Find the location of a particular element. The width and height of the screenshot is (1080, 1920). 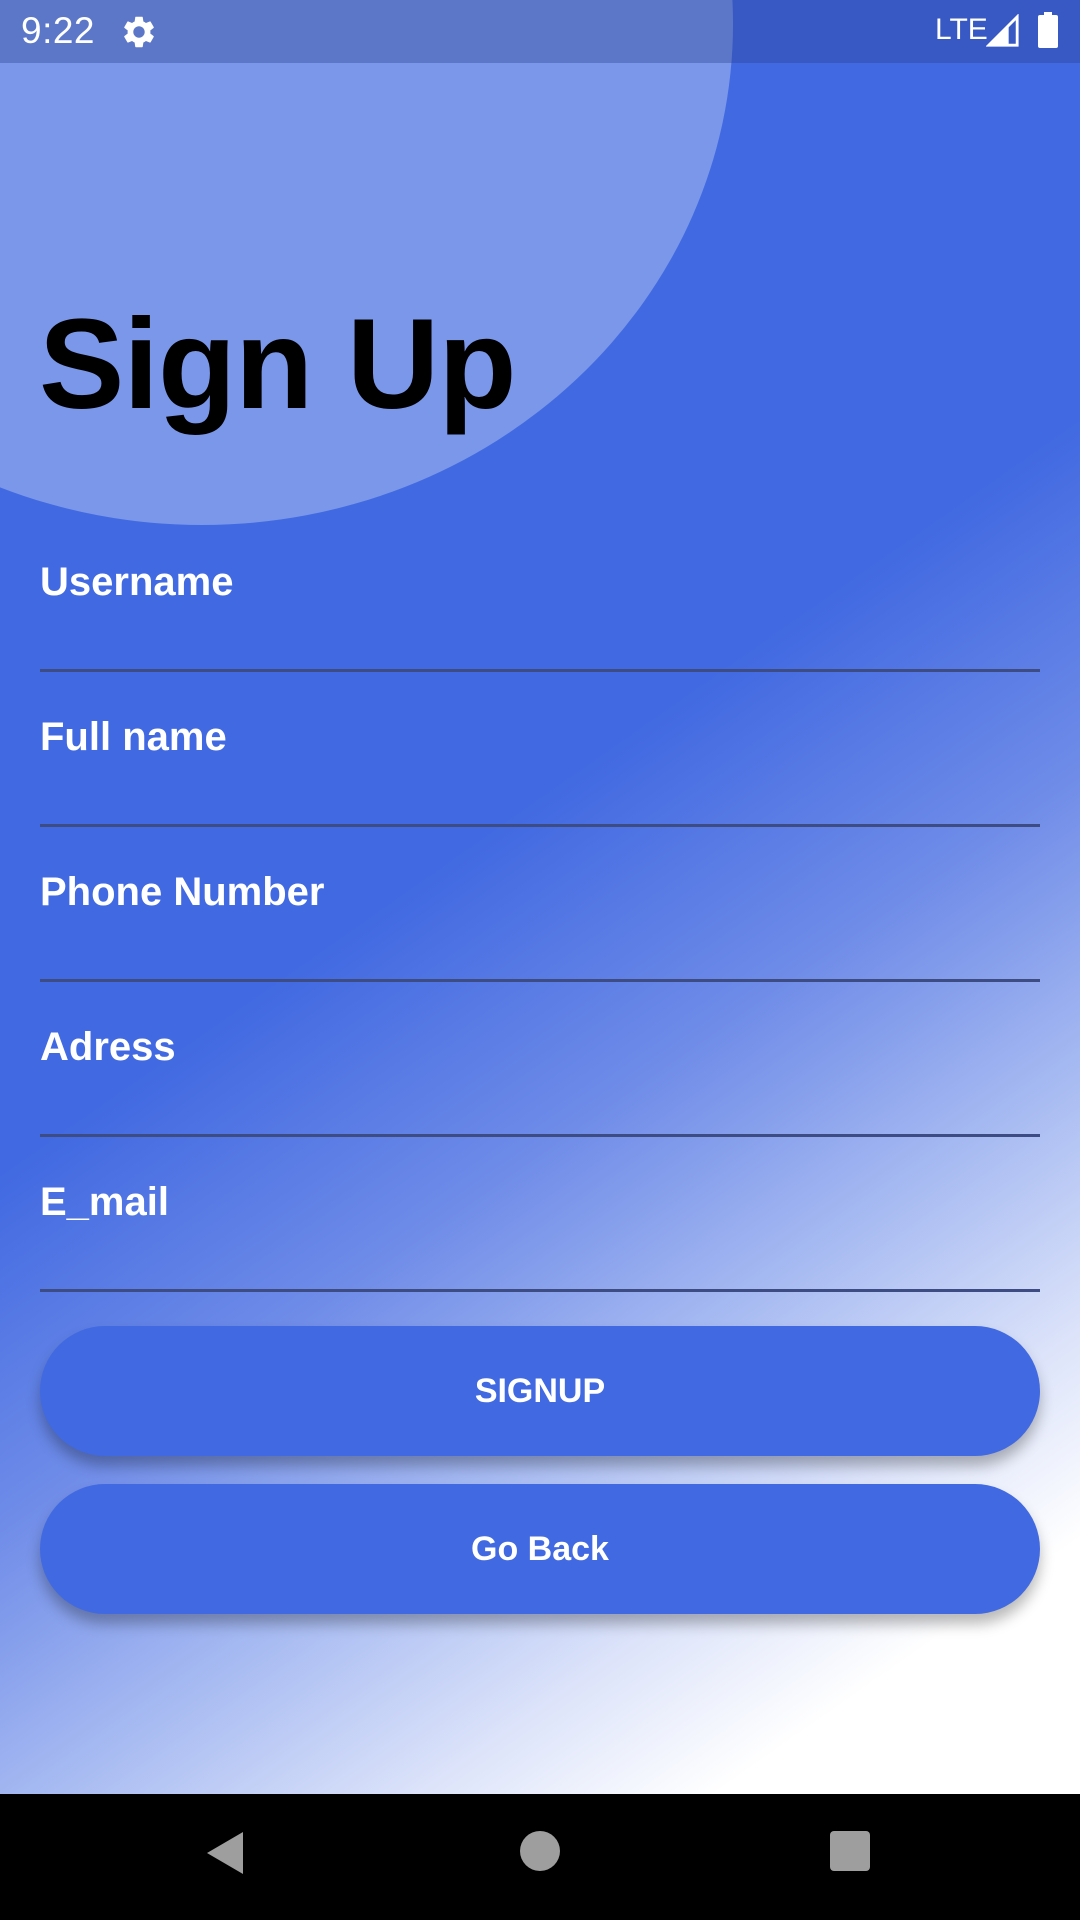

home-icon is located at coordinates (540, 1851).